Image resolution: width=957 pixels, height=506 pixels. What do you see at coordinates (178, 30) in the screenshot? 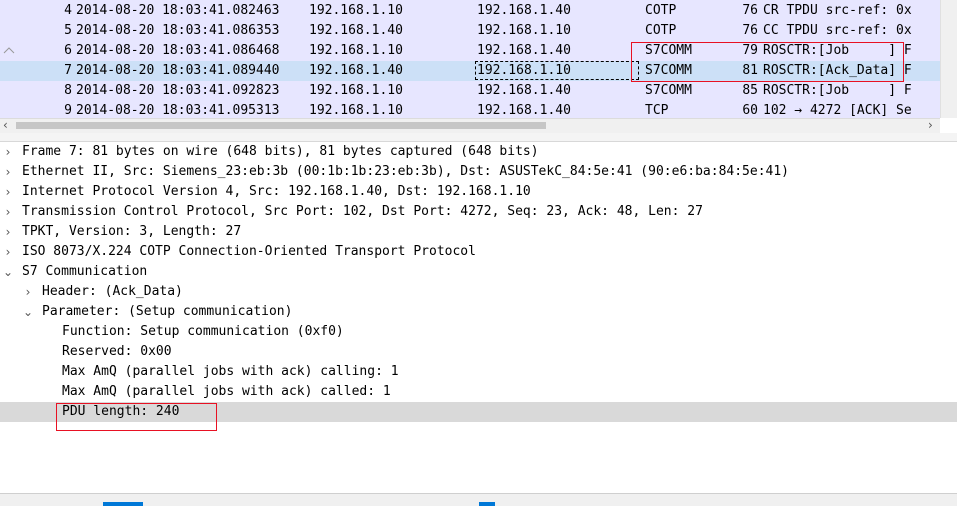
I see `packet-time: 2014-08-20 18:03:41.086353` at bounding box center [178, 30].